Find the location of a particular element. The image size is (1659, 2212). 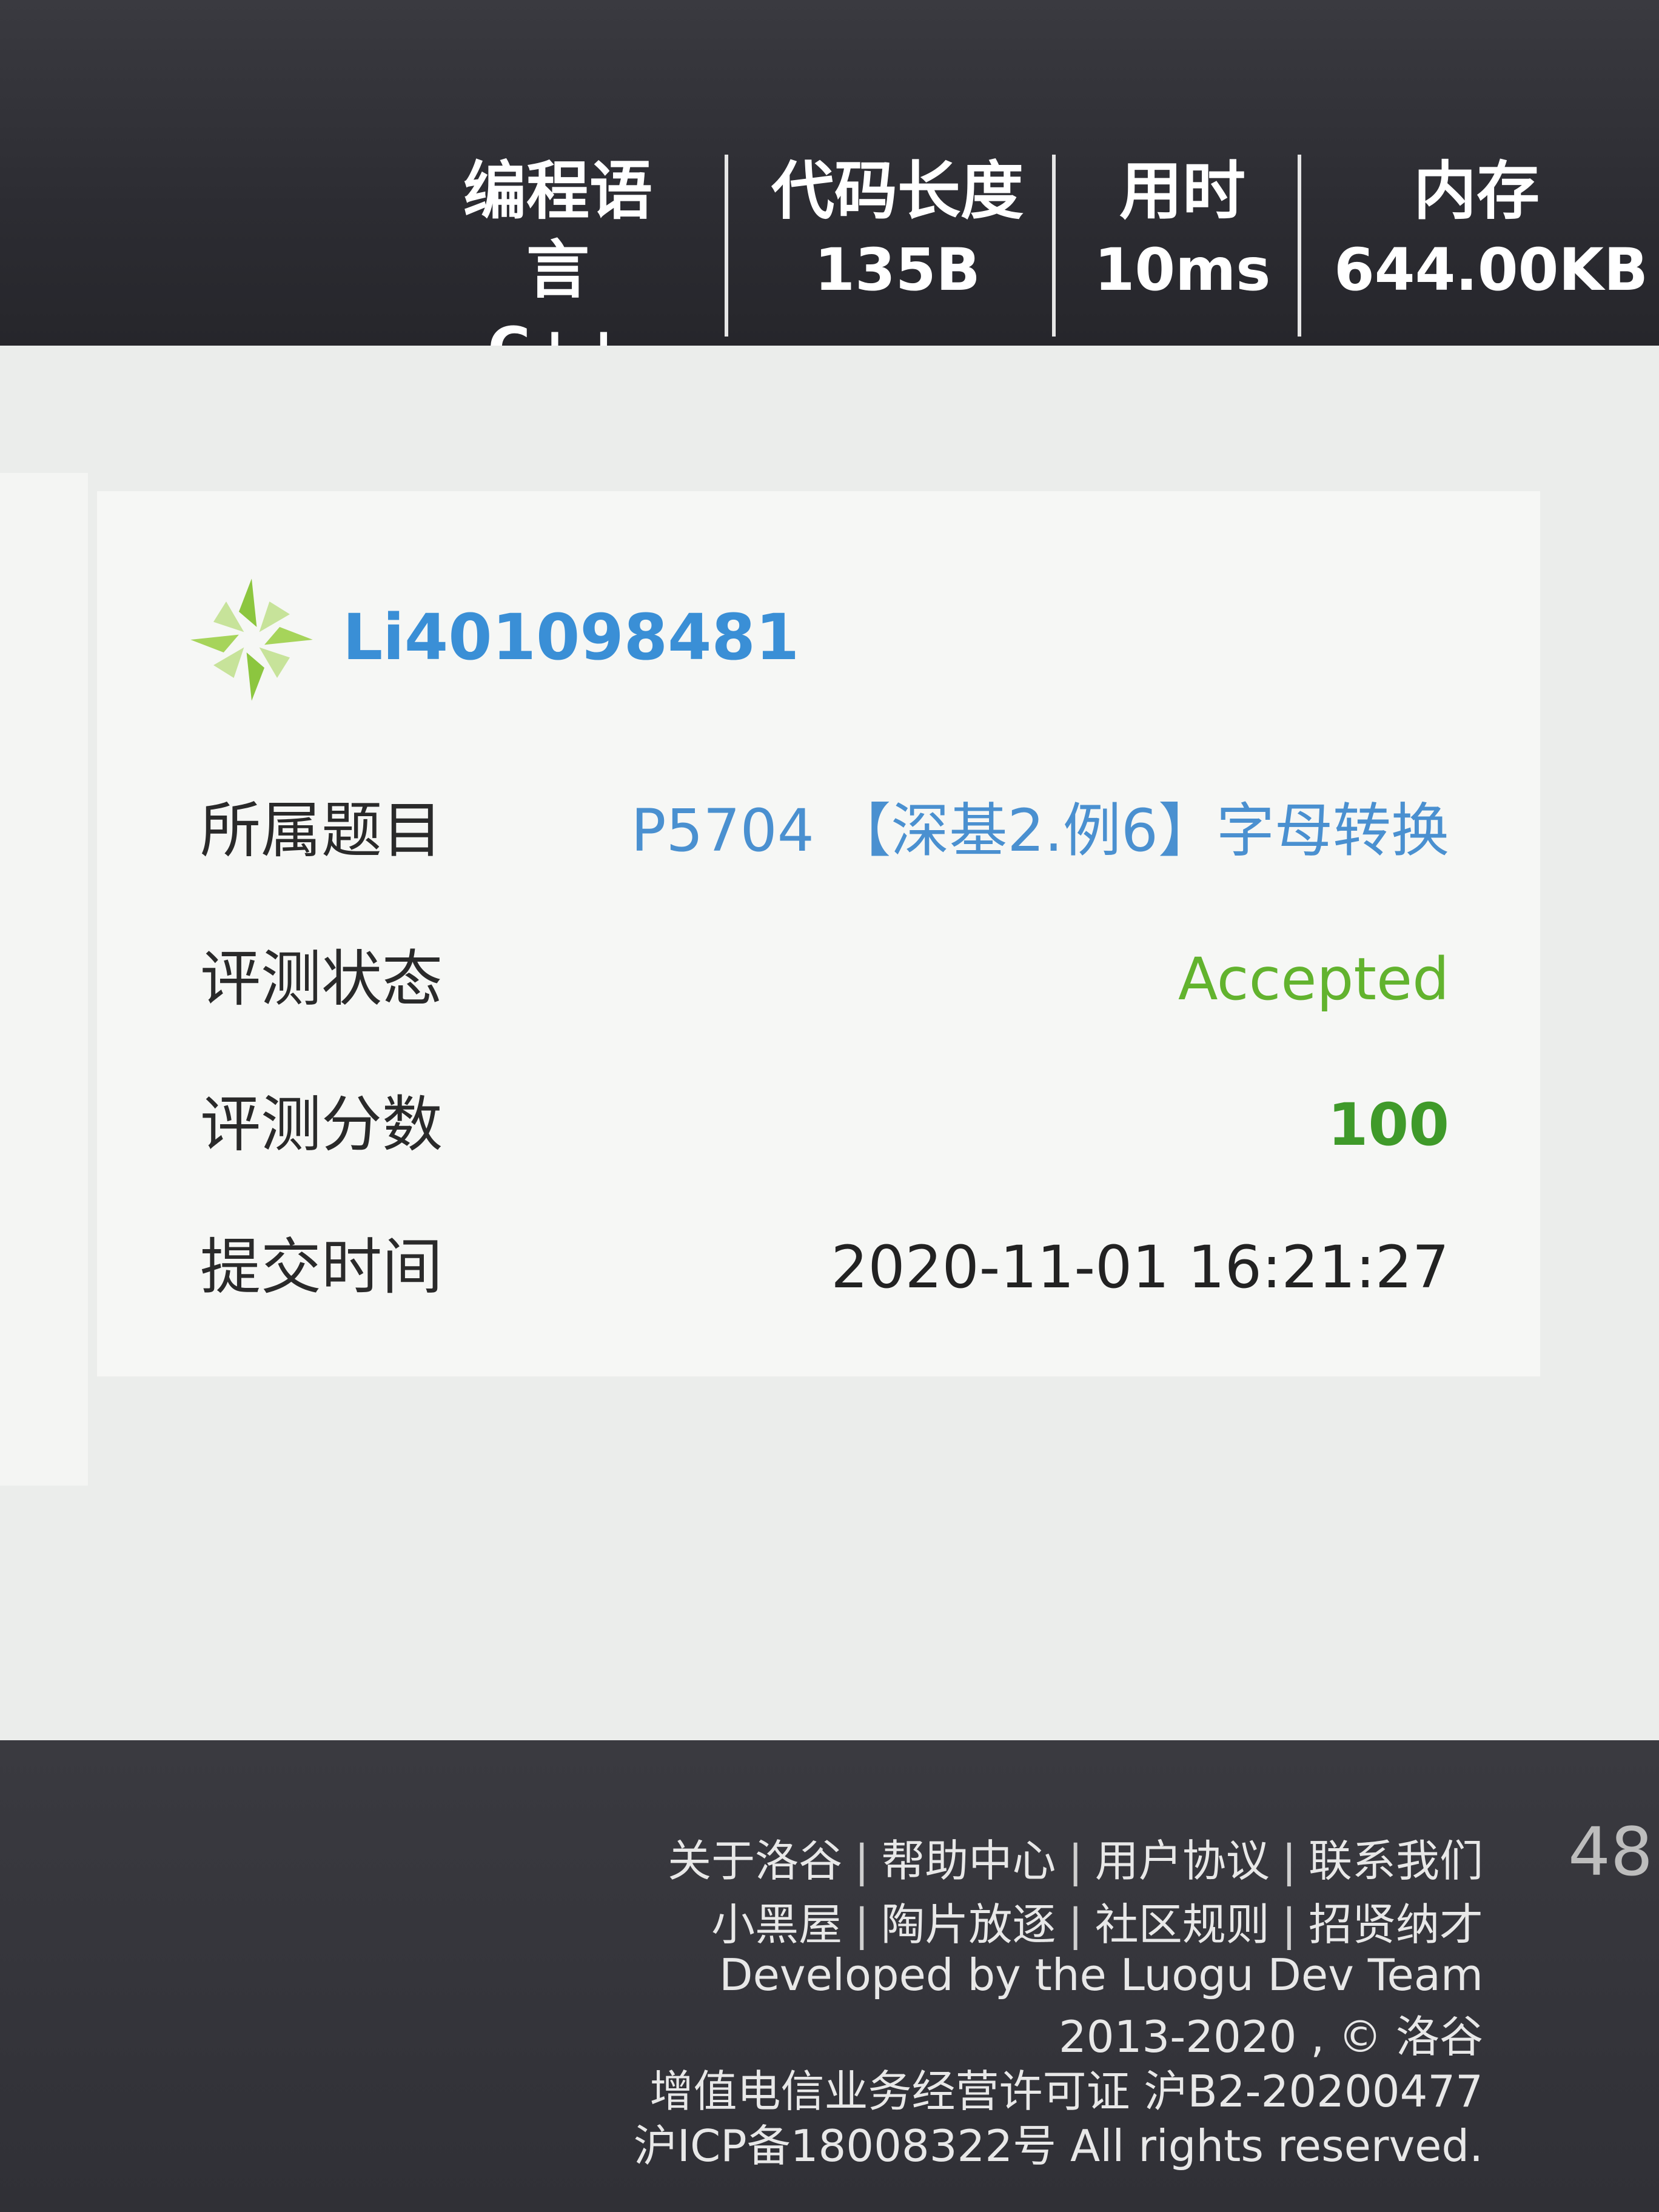

stat-memory-value: 644.00KB is located at coordinates (1491, 270).